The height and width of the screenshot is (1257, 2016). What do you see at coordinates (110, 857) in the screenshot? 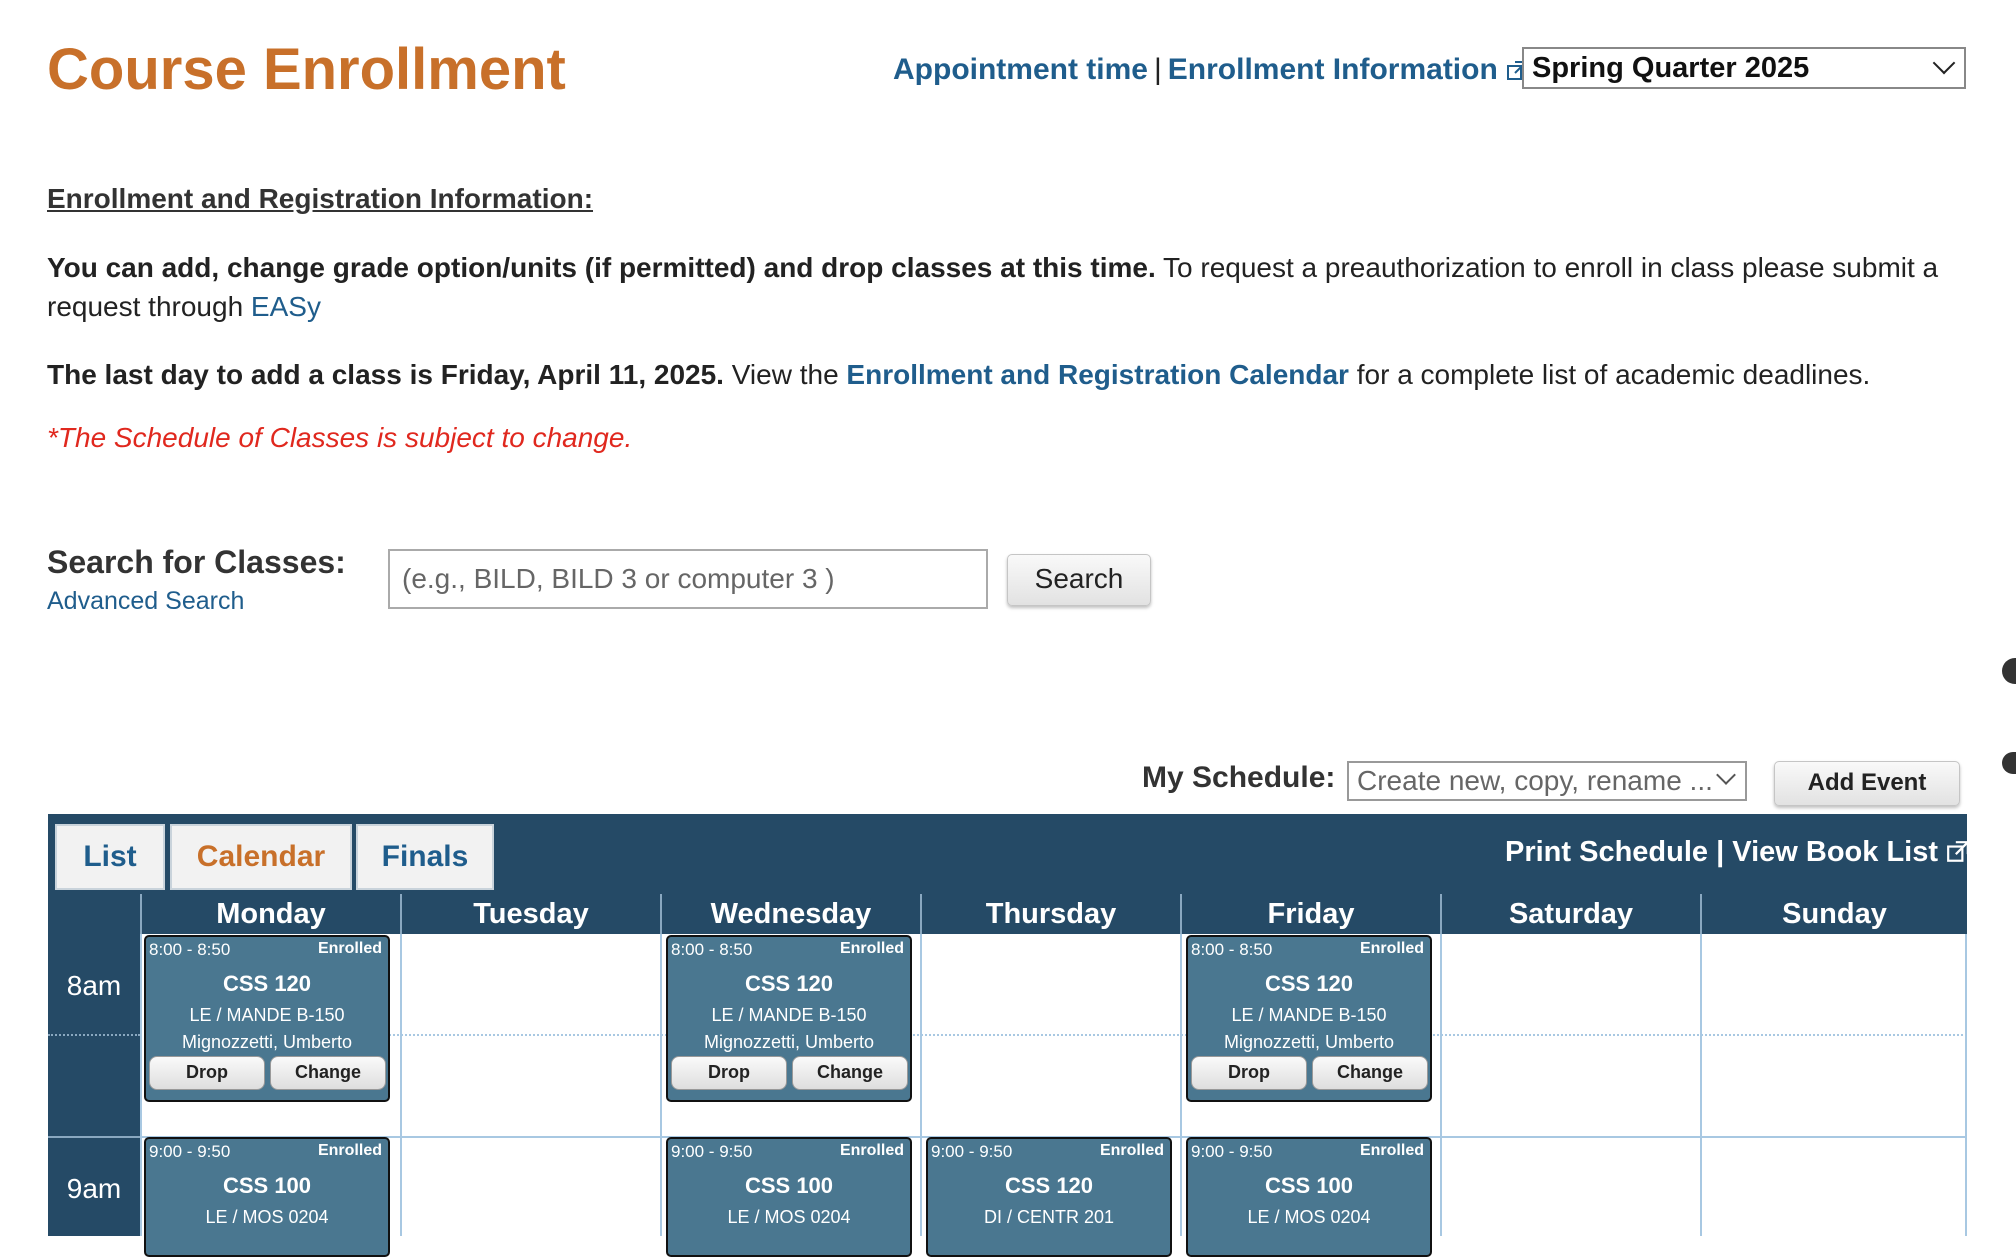
I see `tab-list: List` at bounding box center [110, 857].